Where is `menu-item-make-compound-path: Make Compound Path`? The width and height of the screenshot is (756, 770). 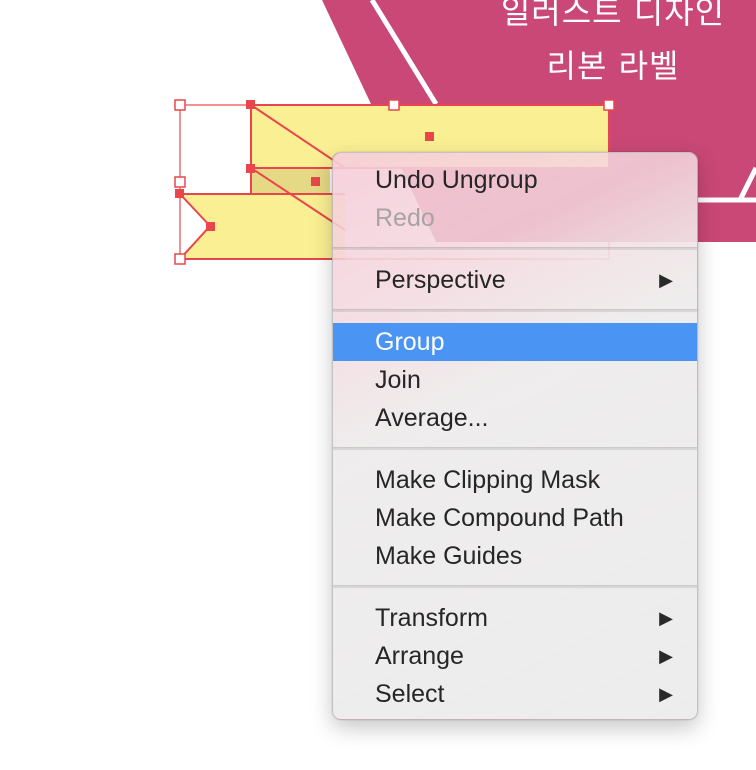 menu-item-make-compound-path: Make Compound Path is located at coordinates (515, 518).